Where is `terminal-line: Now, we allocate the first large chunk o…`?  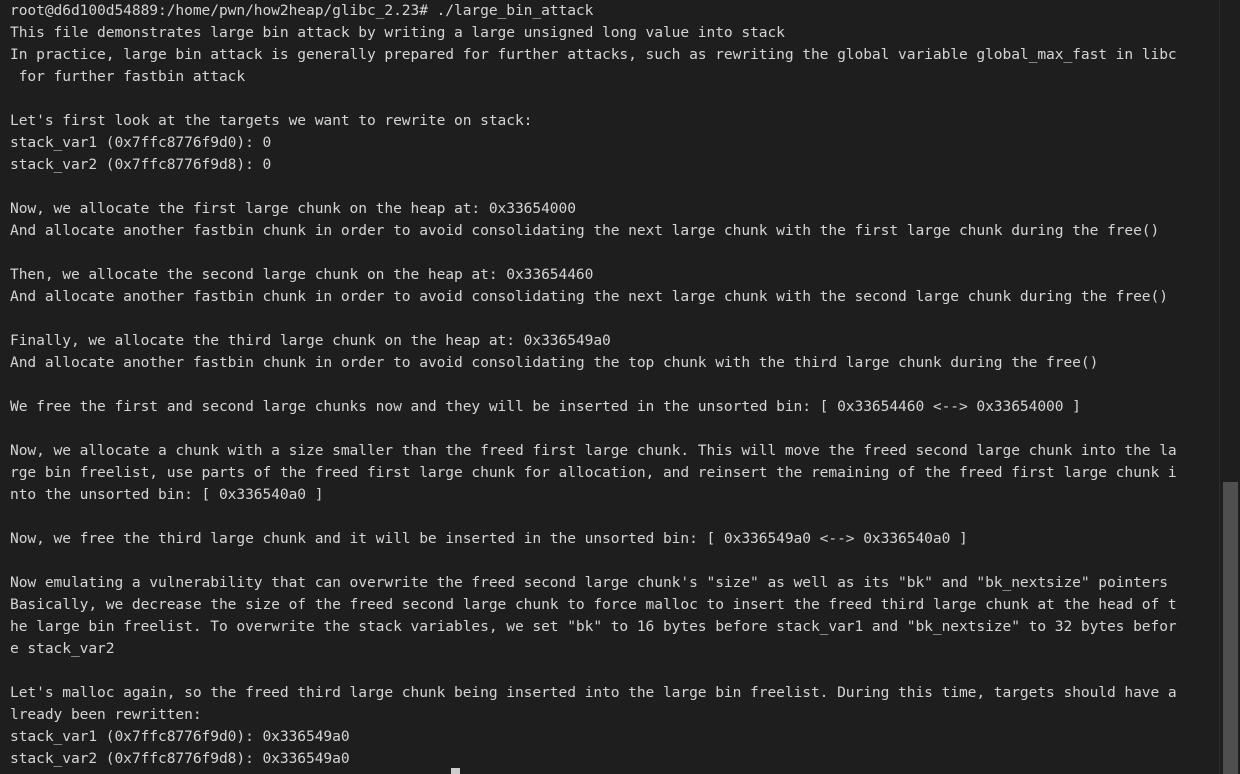
terminal-line: Now, we allocate the first large chunk o… is located at coordinates (293, 208).